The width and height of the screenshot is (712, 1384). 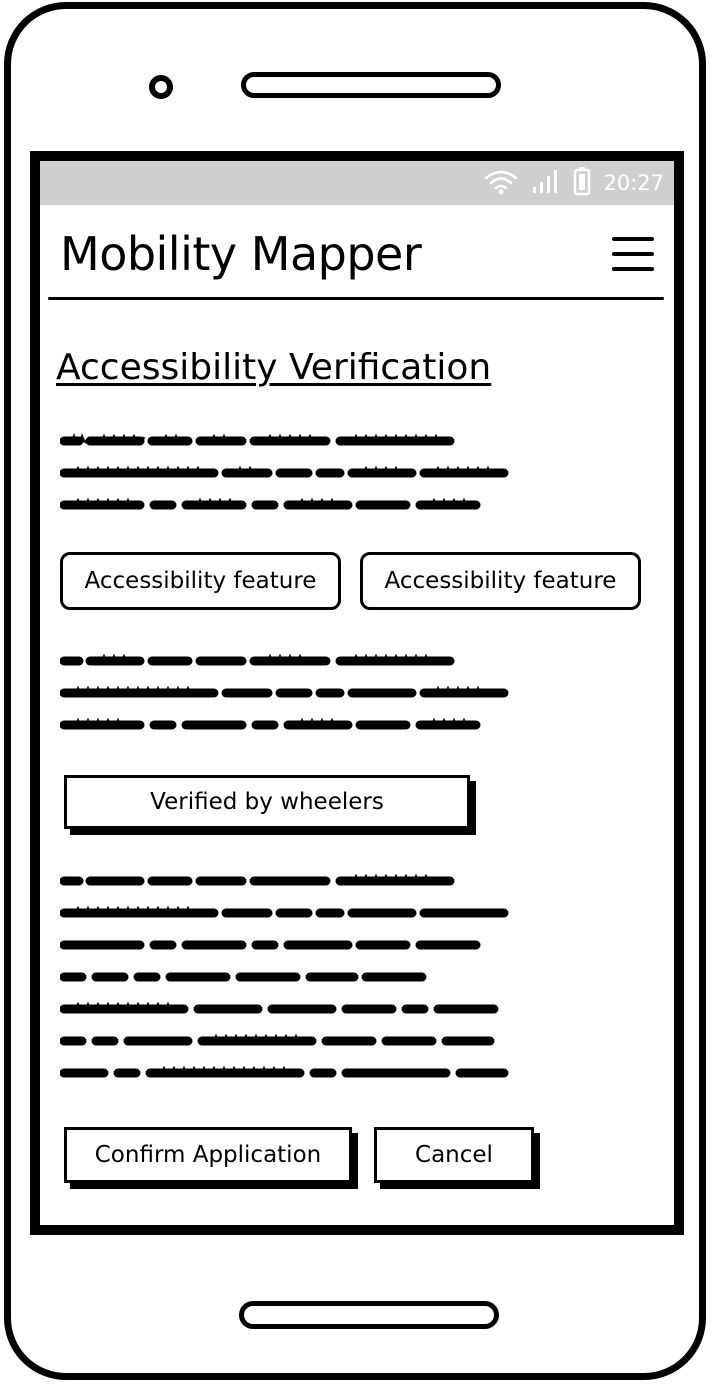 What do you see at coordinates (501, 183) in the screenshot?
I see `wifi-icon` at bounding box center [501, 183].